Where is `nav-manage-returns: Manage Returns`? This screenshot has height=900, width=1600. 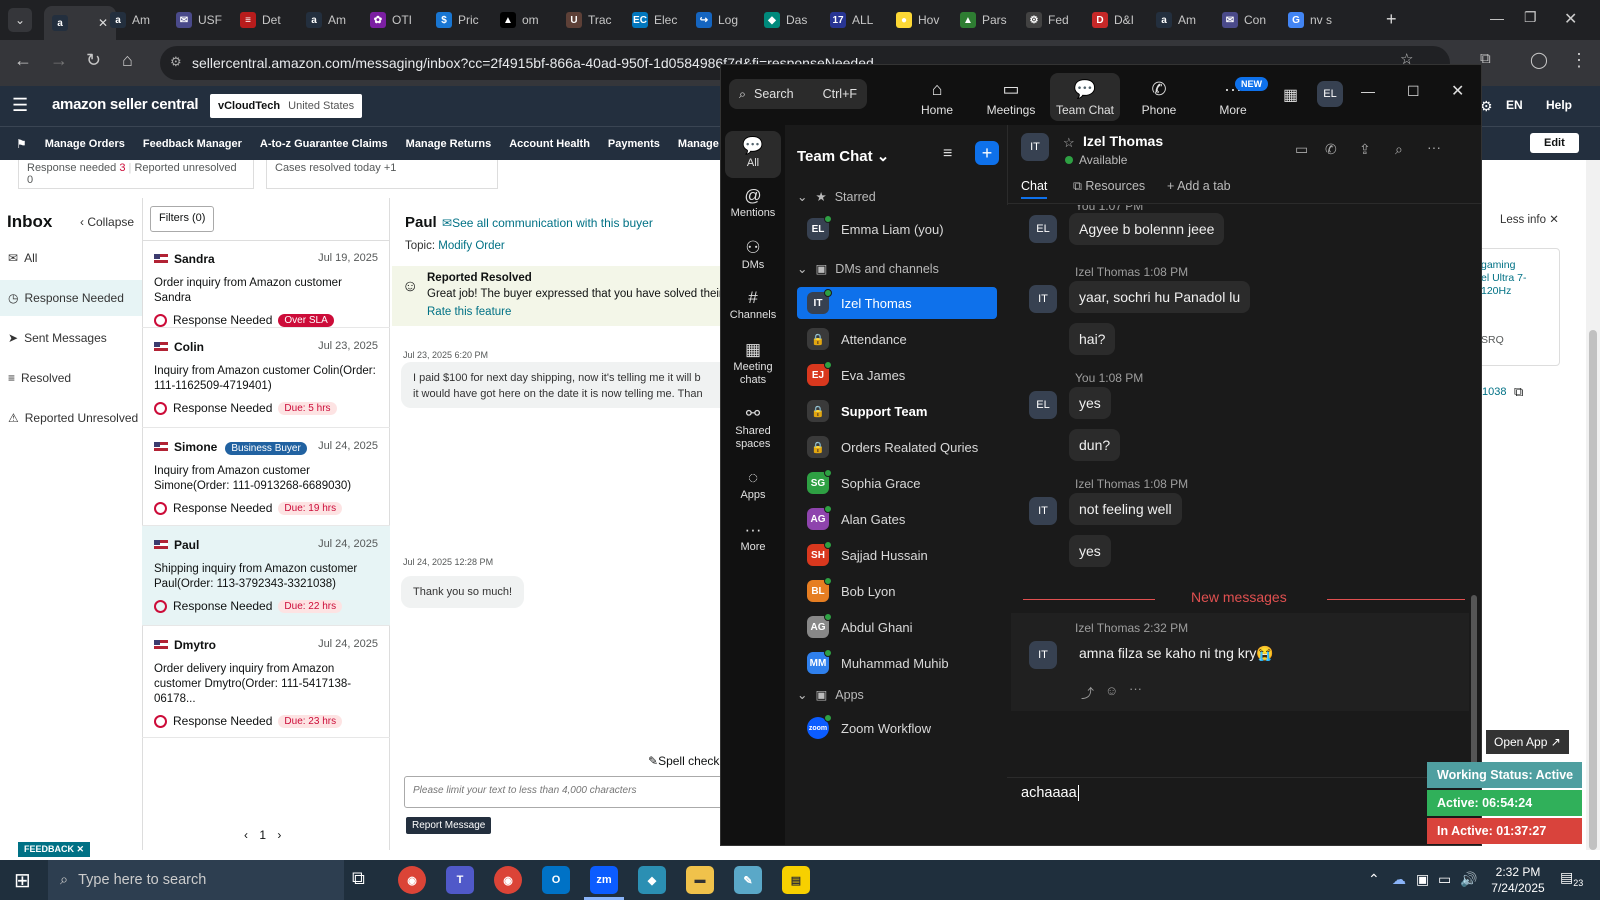 nav-manage-returns: Manage Returns is located at coordinates (449, 144).